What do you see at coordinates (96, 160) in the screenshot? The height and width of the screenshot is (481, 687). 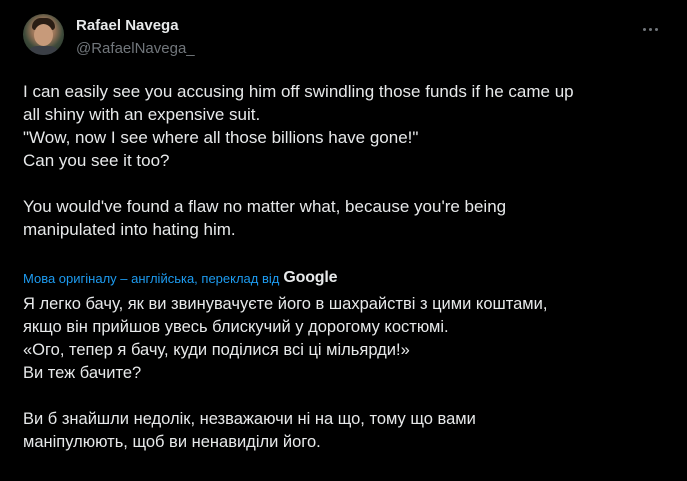 I see `original-line: Can you see it too?` at bounding box center [96, 160].